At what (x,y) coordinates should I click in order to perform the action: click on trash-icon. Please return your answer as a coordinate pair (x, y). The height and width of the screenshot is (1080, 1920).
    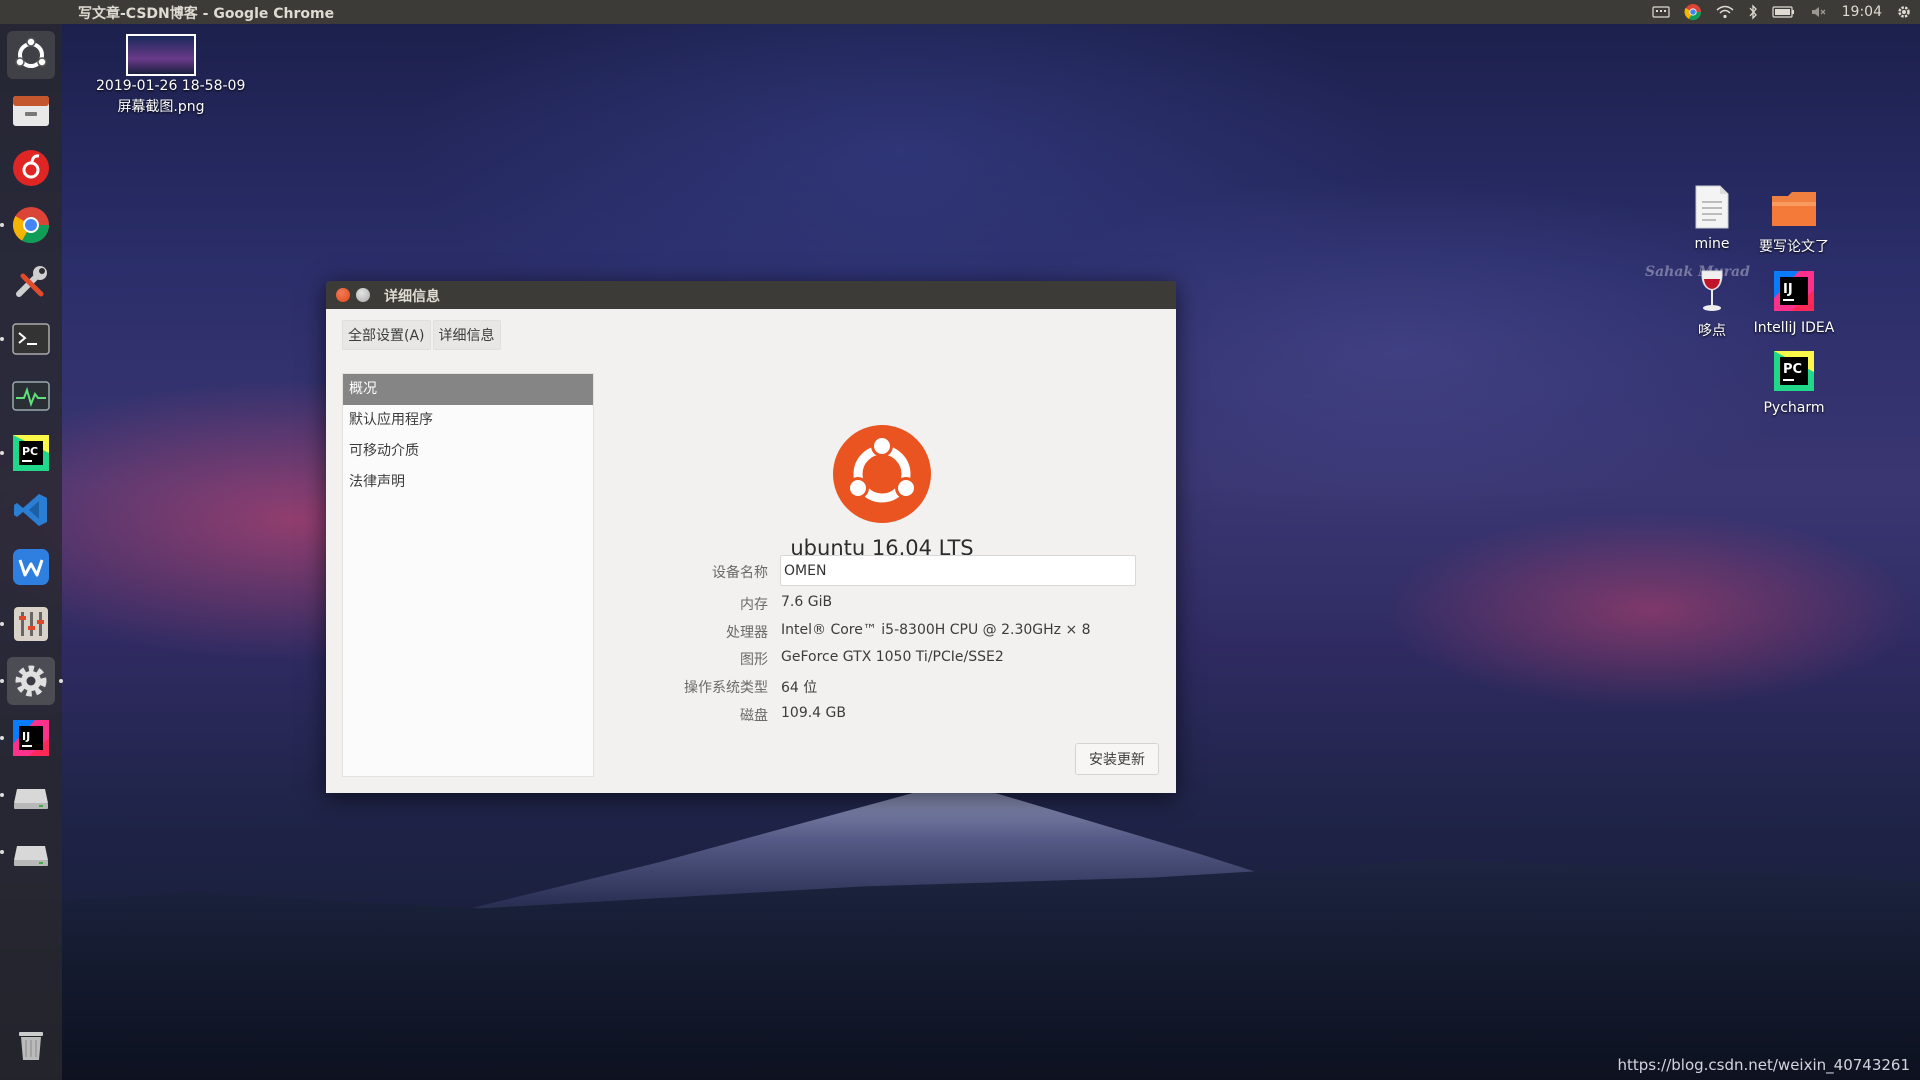
    Looking at the image, I should click on (31, 1046).